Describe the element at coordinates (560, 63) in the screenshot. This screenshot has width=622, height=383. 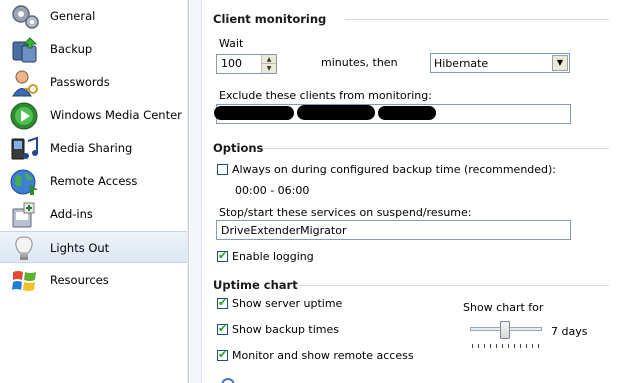
I see `dropdown-arrow-icon: ▼` at that location.